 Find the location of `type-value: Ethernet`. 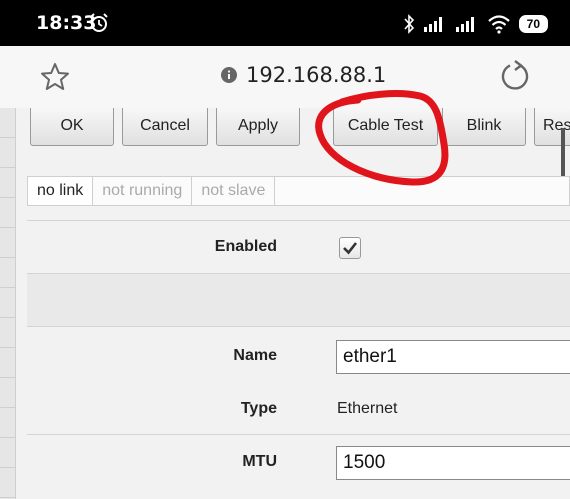

type-value: Ethernet is located at coordinates (367, 408).